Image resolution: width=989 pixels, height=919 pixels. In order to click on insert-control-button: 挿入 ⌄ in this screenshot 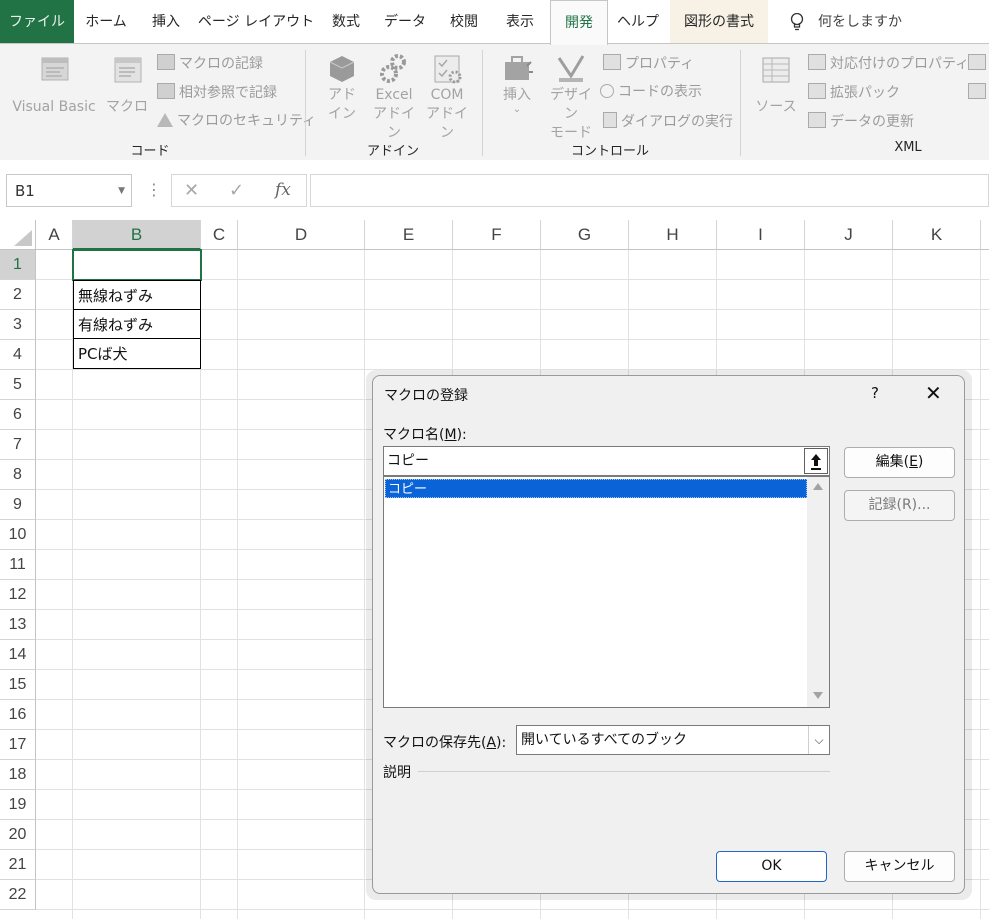, I will do `click(517, 83)`.